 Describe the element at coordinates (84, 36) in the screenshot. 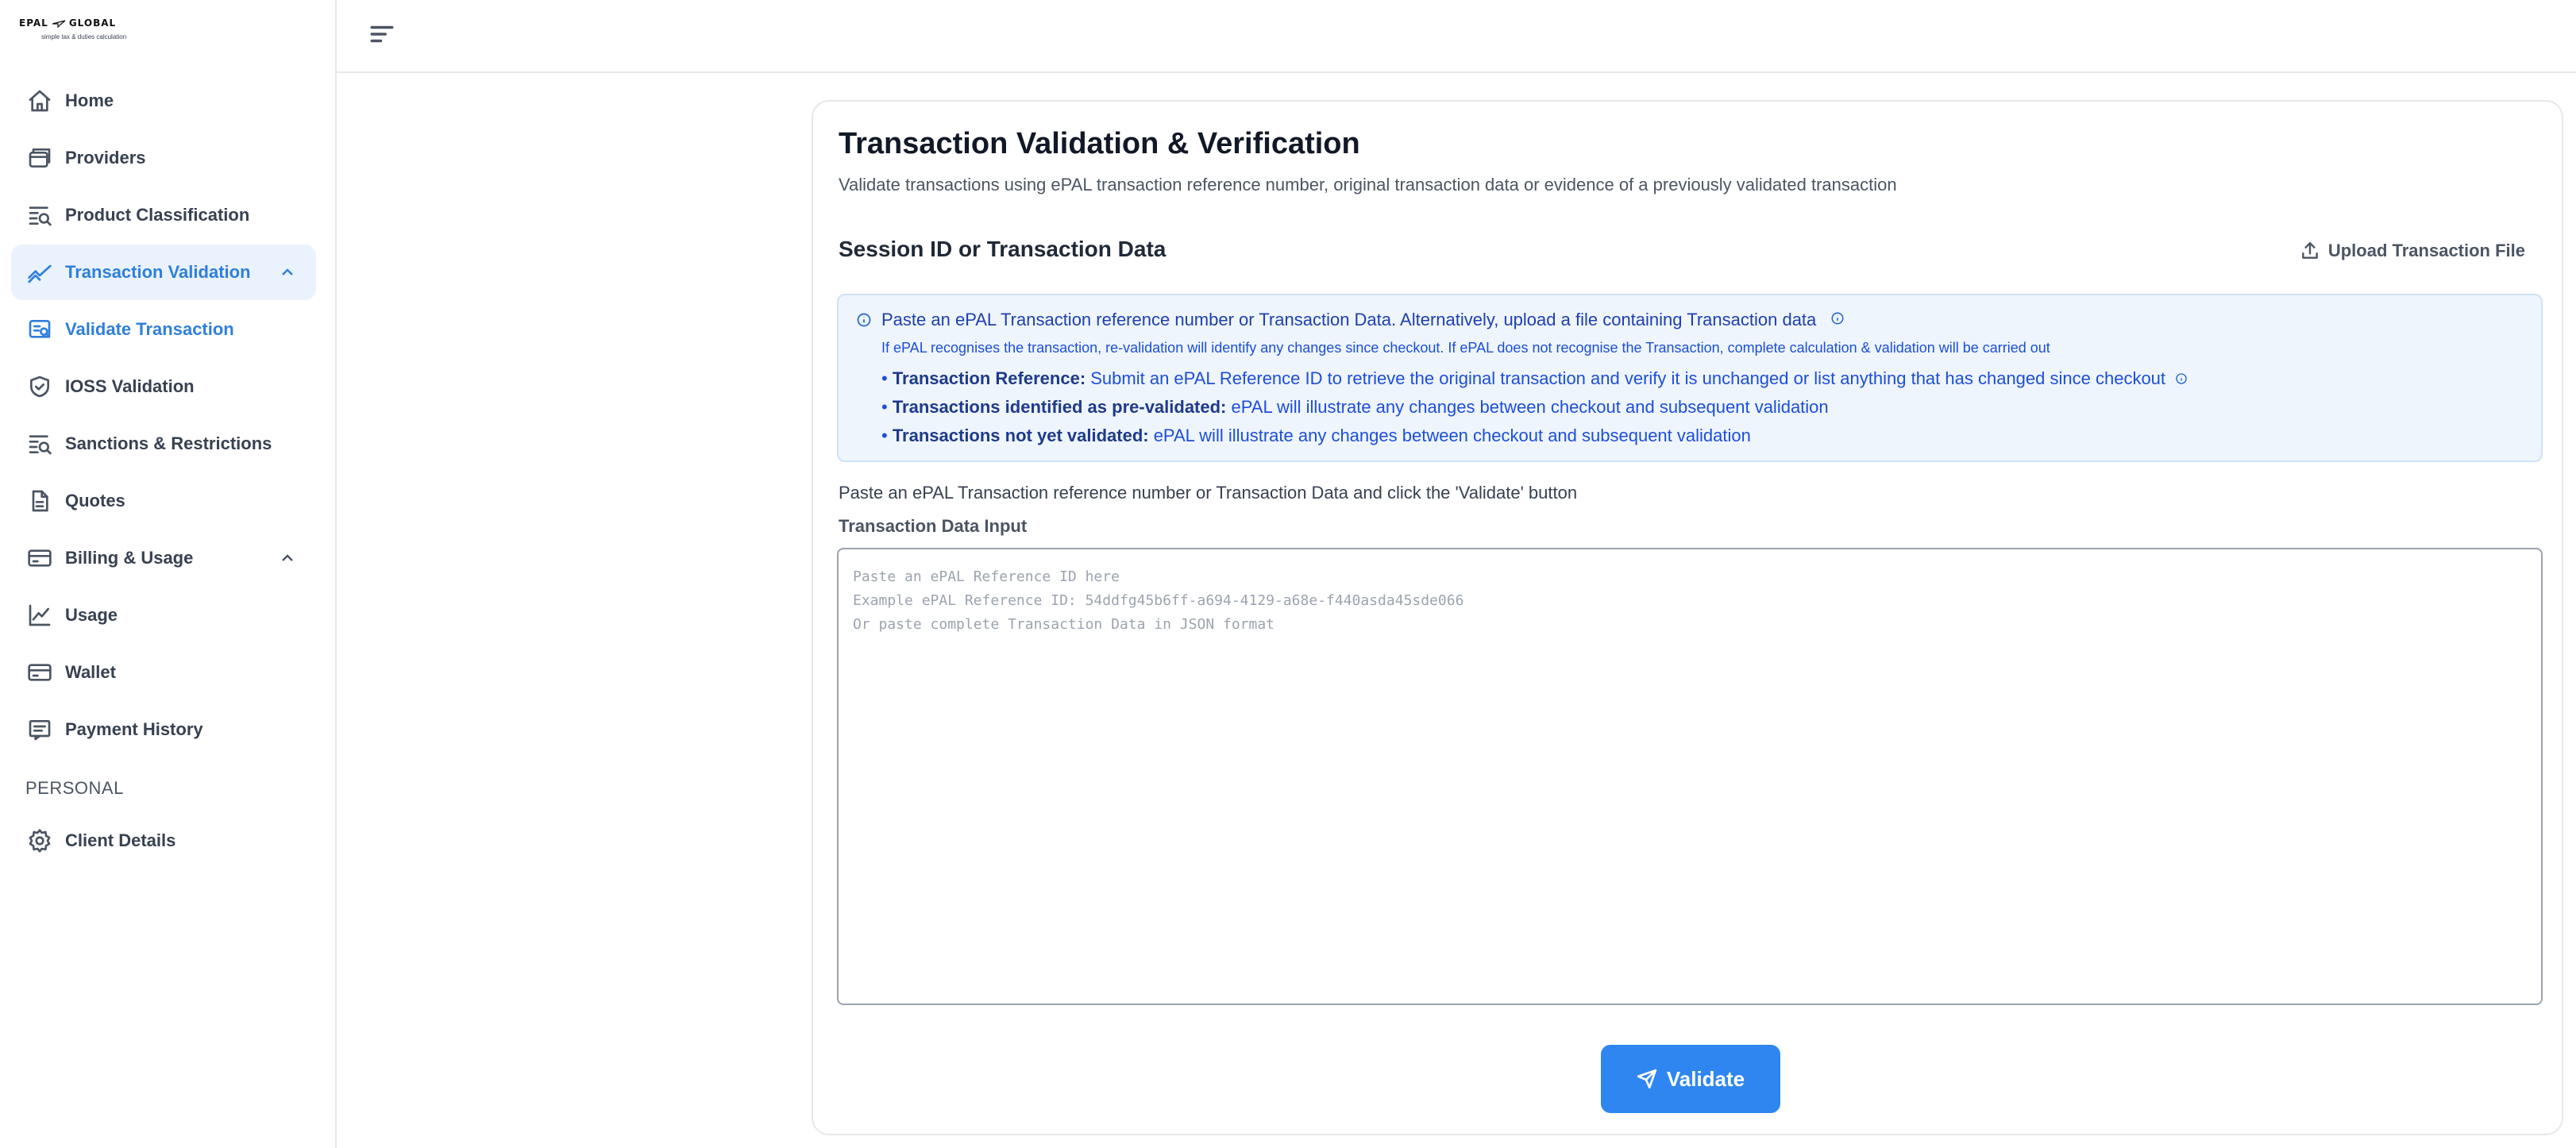

I see `brand-tagline: simple tax & duties calculation` at that location.